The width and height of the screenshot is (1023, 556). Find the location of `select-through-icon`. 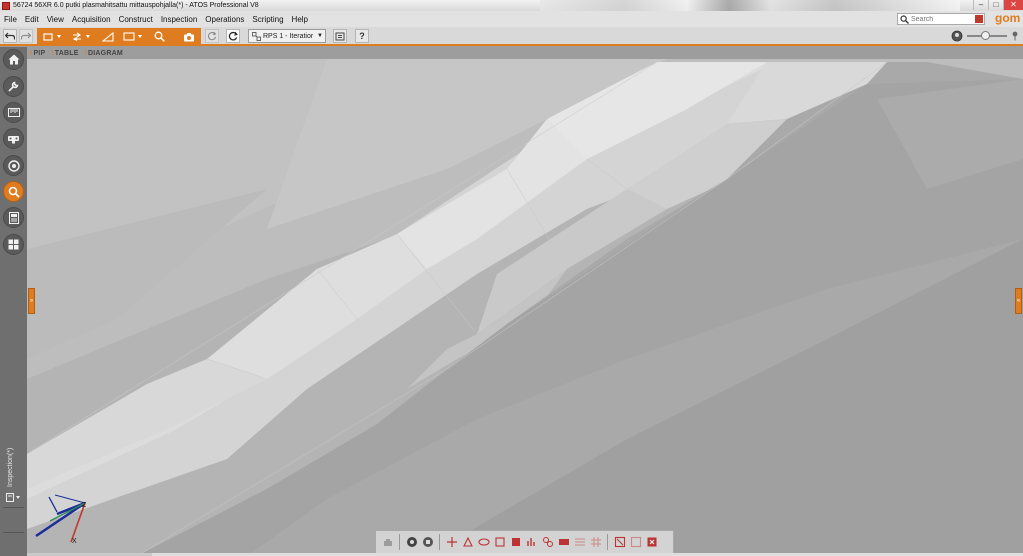

select-through-icon is located at coordinates (515, 542).